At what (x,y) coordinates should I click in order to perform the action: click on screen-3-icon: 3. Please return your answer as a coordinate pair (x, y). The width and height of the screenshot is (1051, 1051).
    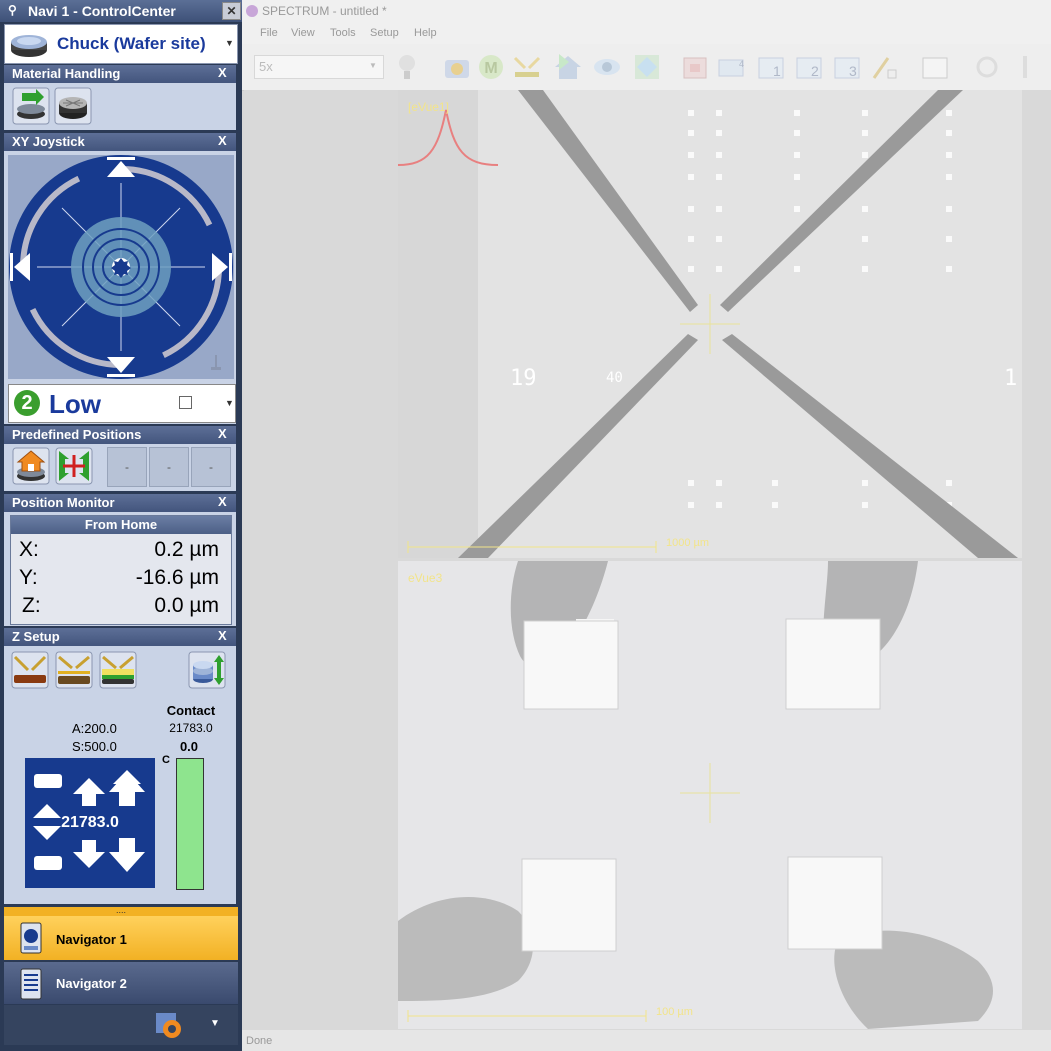
    Looking at the image, I should click on (847, 67).